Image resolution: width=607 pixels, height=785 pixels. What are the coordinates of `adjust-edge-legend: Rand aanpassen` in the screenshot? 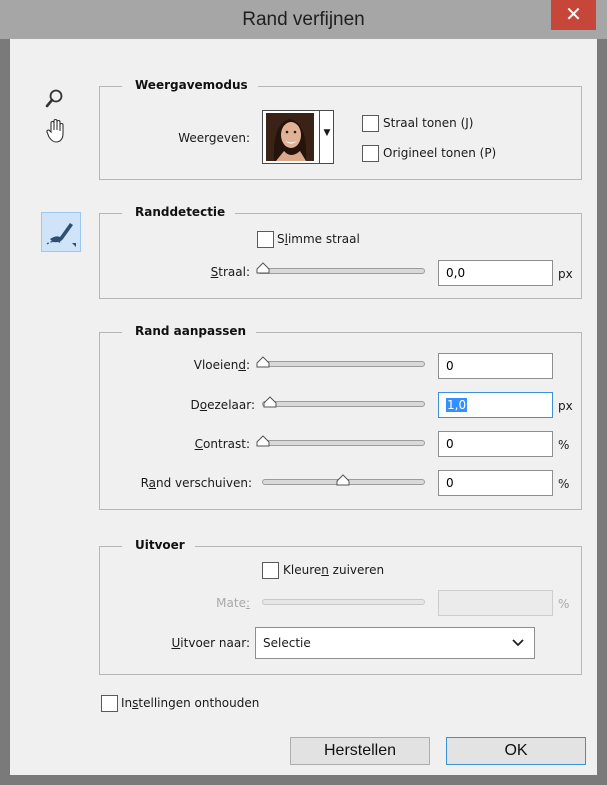 It's located at (189, 331).